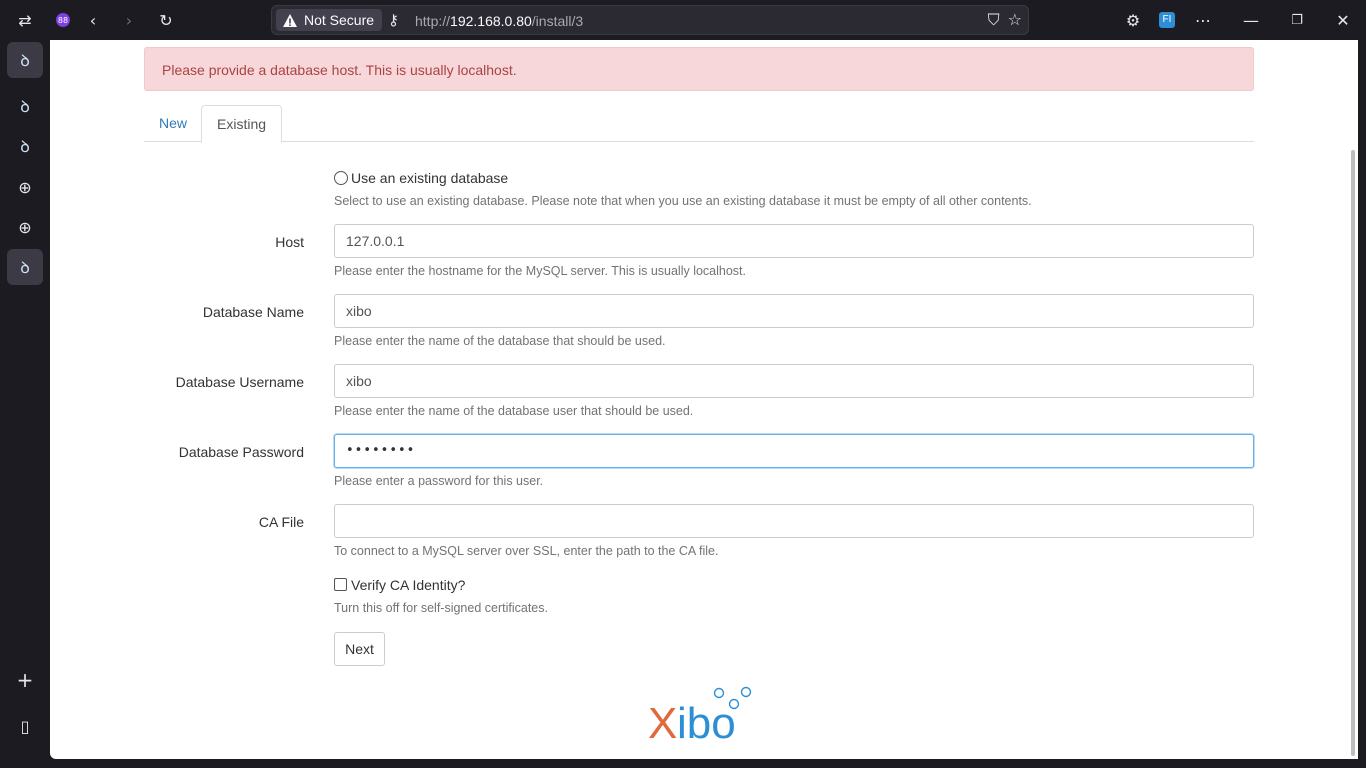  Describe the element at coordinates (290, 20) in the screenshot. I see `warning-icon` at that location.